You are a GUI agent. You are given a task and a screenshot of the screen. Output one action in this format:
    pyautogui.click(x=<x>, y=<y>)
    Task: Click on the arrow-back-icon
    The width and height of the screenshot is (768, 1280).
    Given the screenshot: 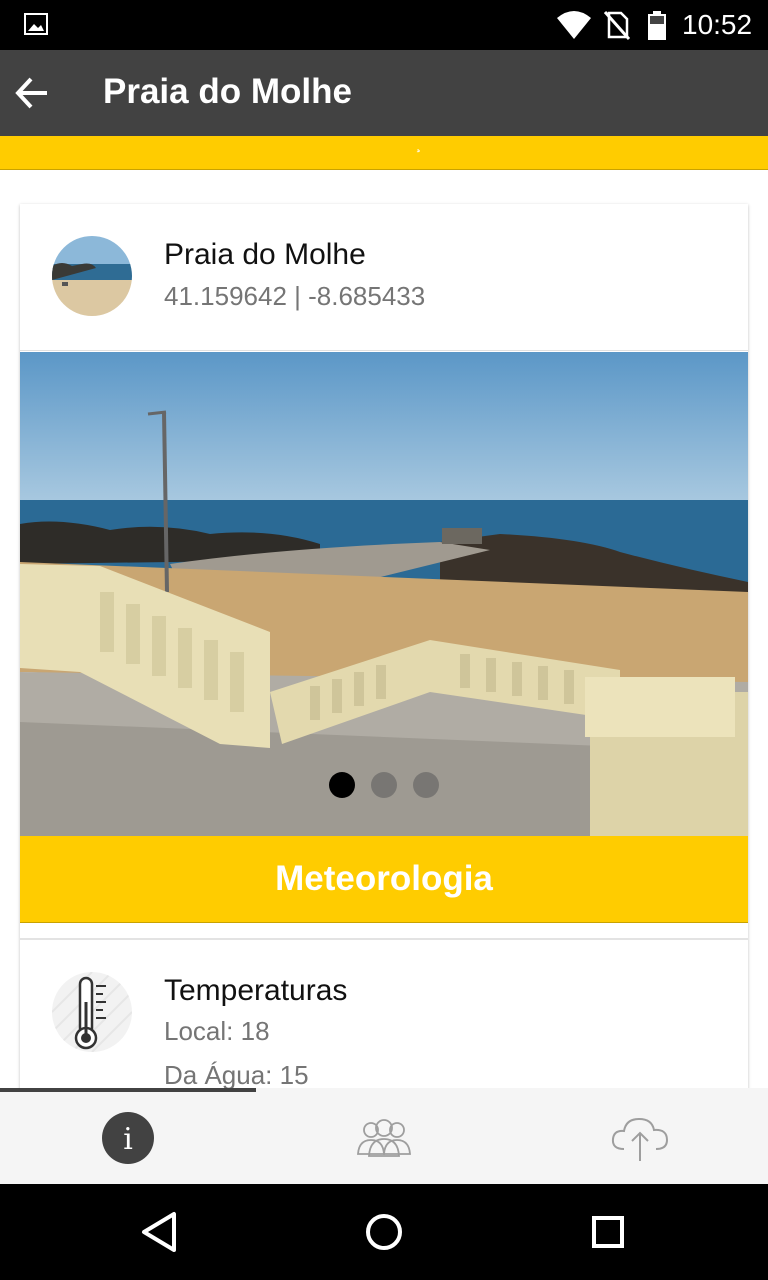 What is the action you would take?
    pyautogui.click(x=32, y=93)
    